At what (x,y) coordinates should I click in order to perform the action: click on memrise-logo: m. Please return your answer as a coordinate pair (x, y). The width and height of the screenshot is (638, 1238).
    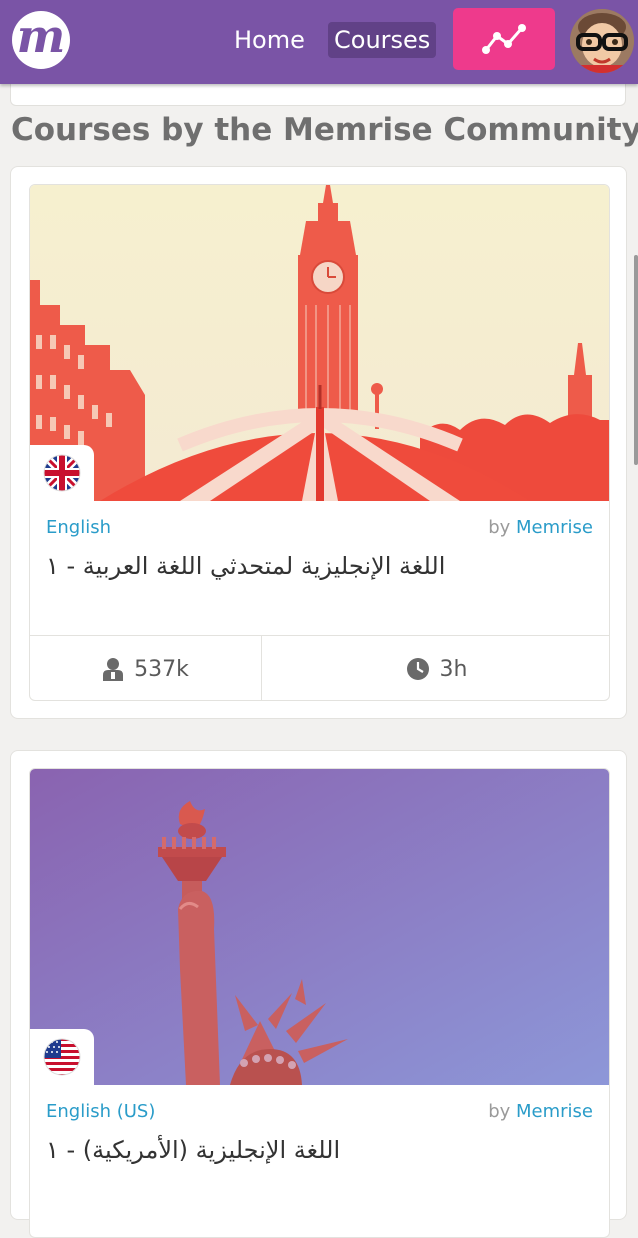
    Looking at the image, I should click on (41, 40).